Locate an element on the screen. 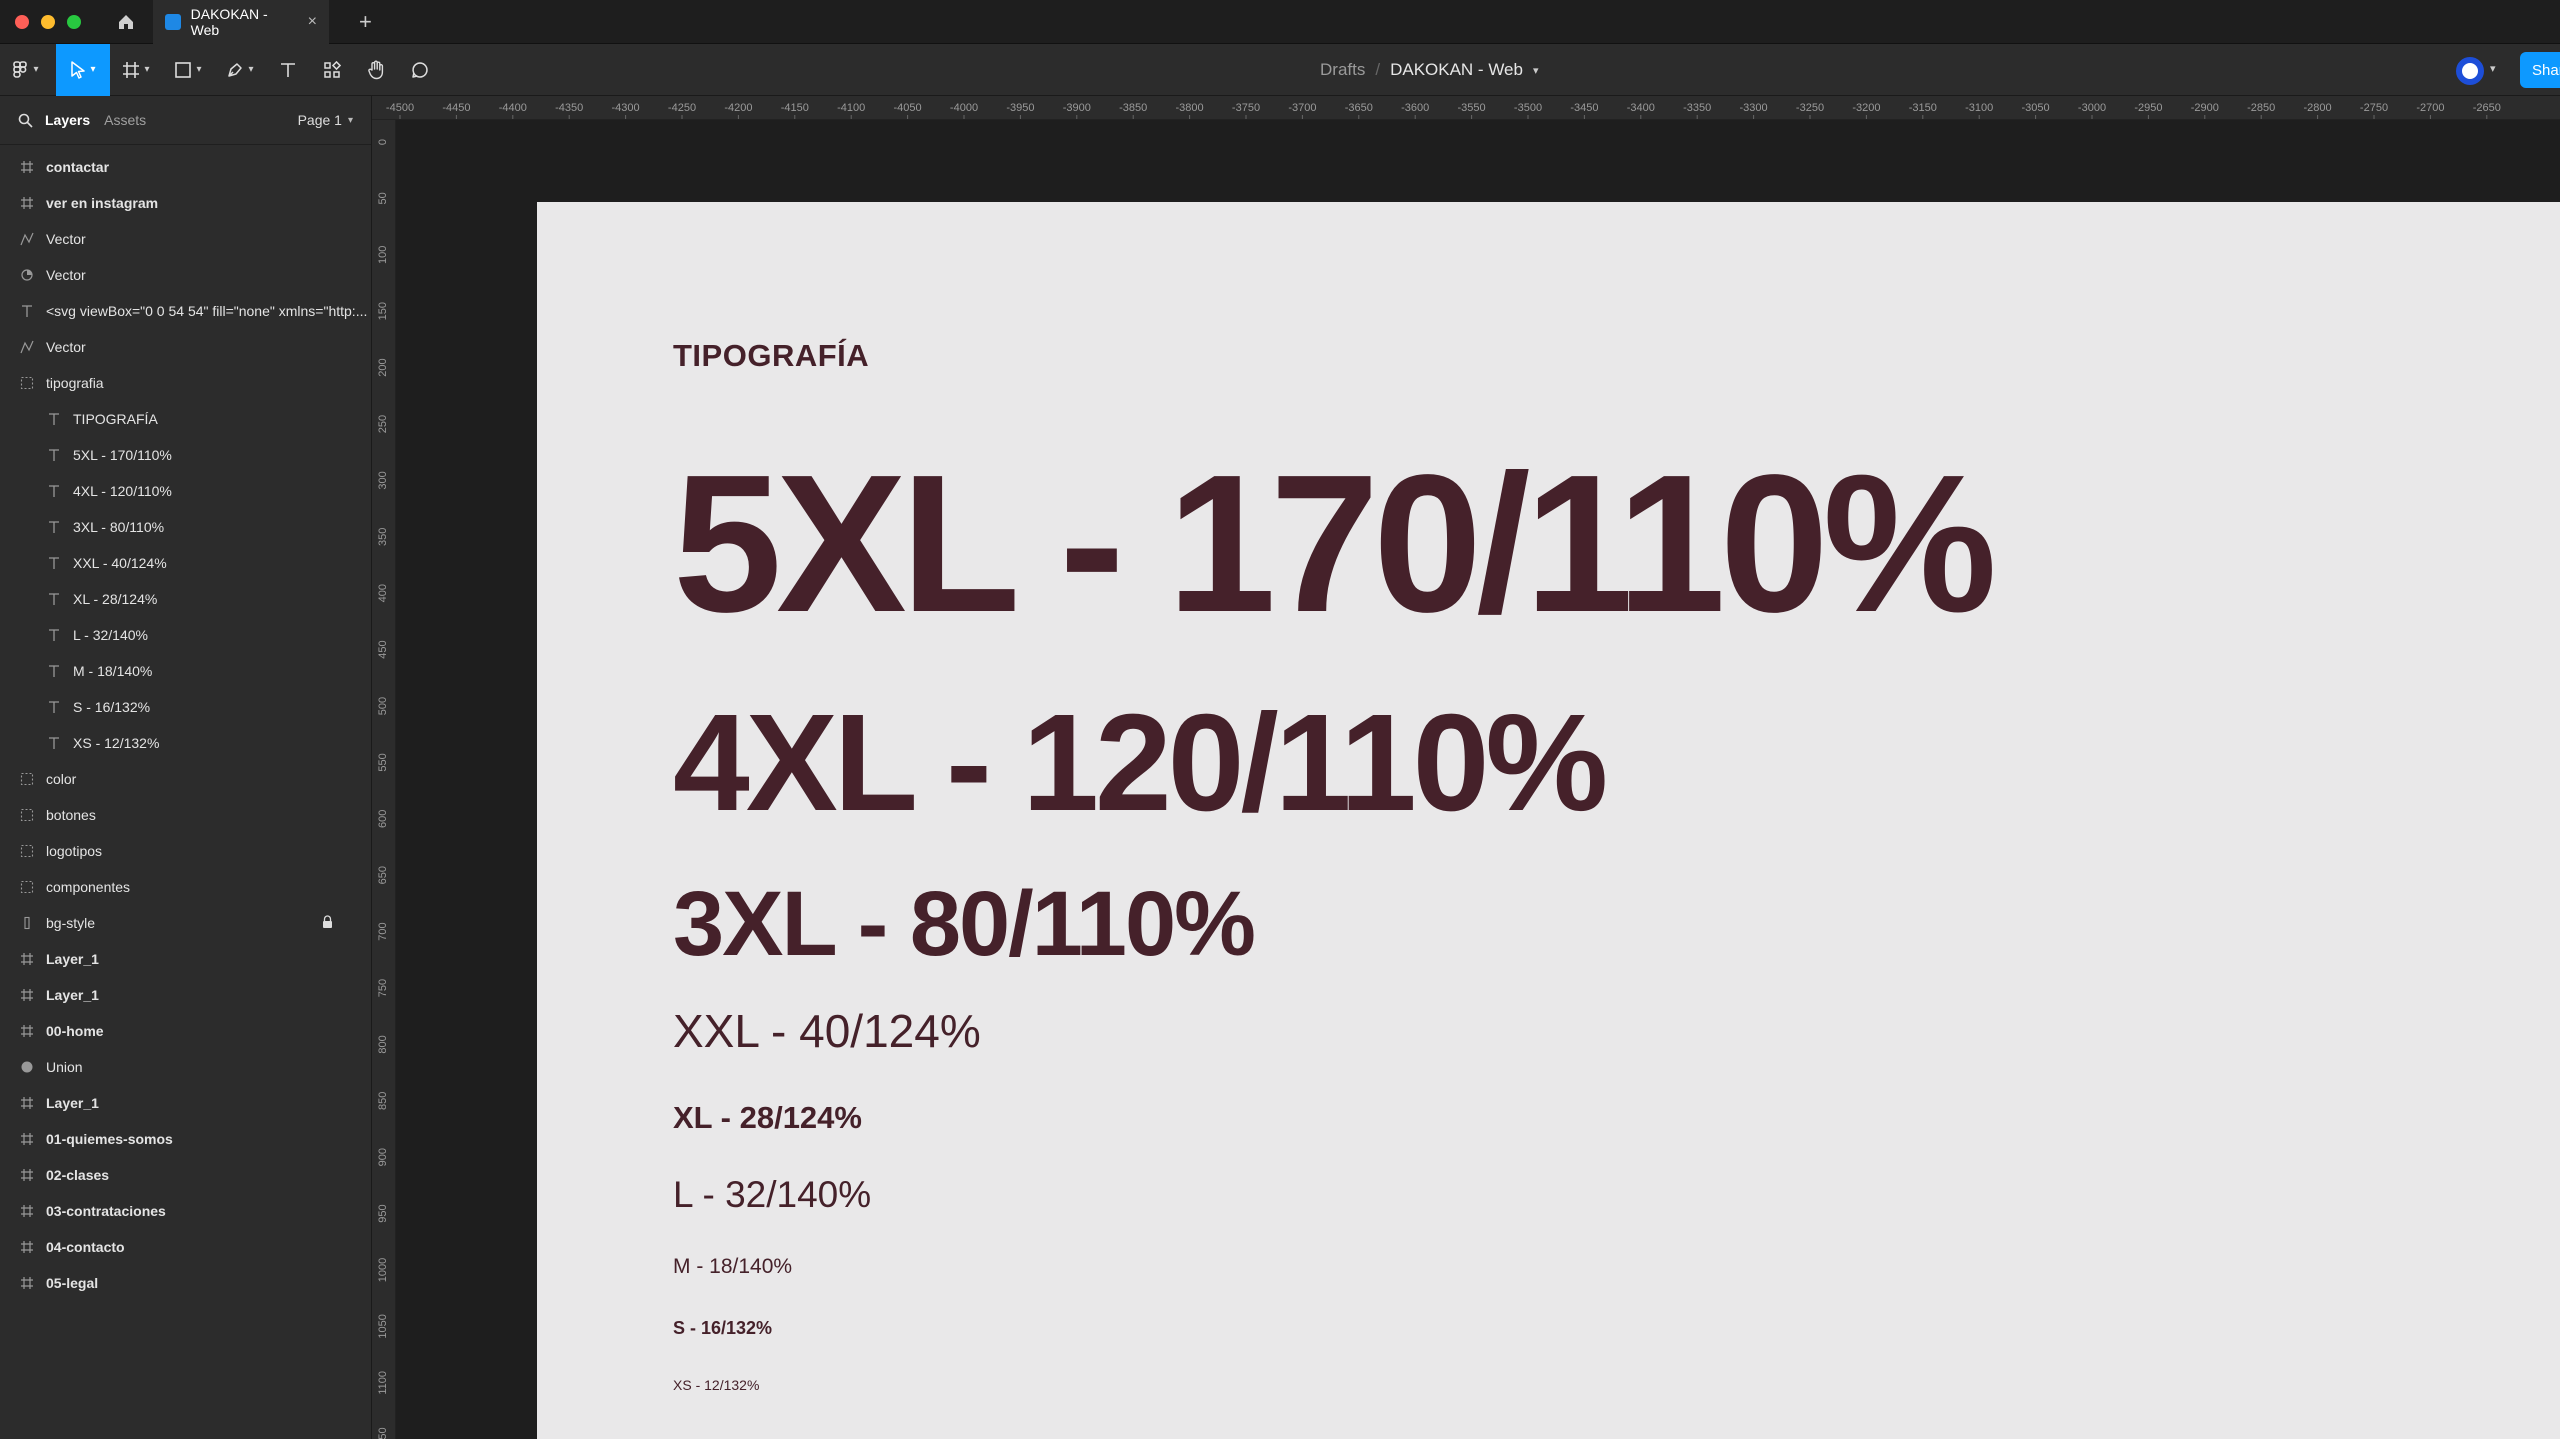  layer-row: componentes is located at coordinates (185, 887).